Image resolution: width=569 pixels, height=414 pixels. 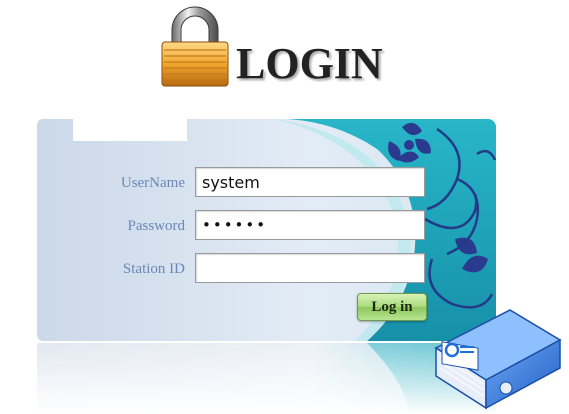 I want to click on password-row: Password, so click(x=266, y=226).